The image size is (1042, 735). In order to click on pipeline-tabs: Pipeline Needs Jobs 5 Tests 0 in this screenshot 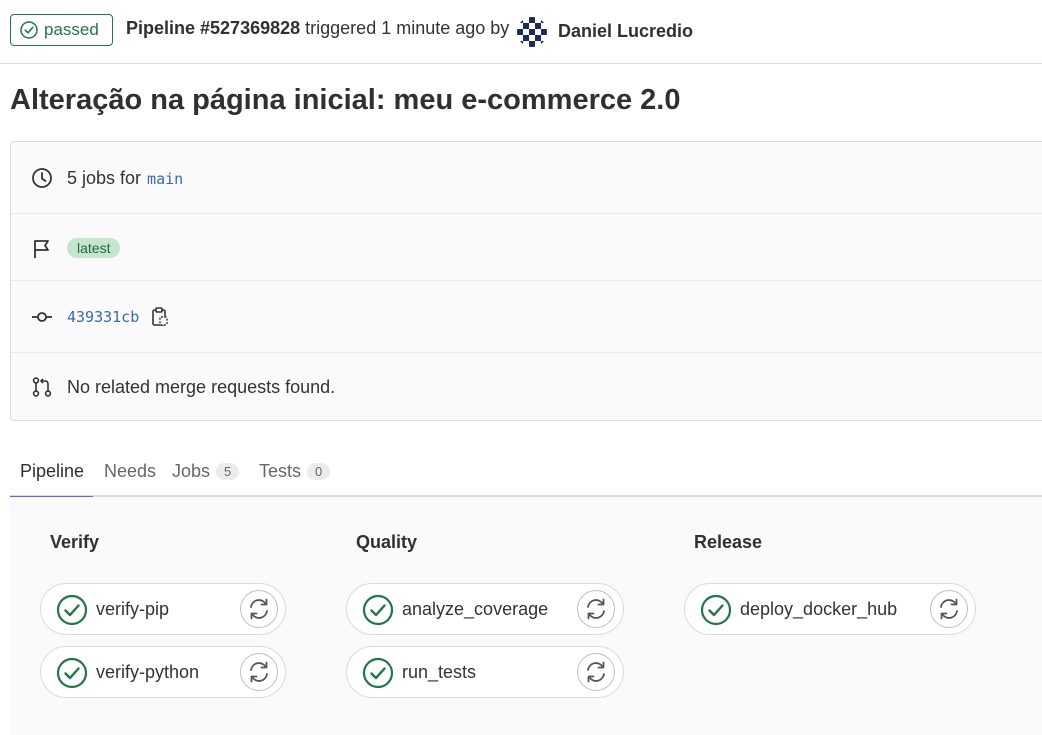, I will do `click(526, 472)`.